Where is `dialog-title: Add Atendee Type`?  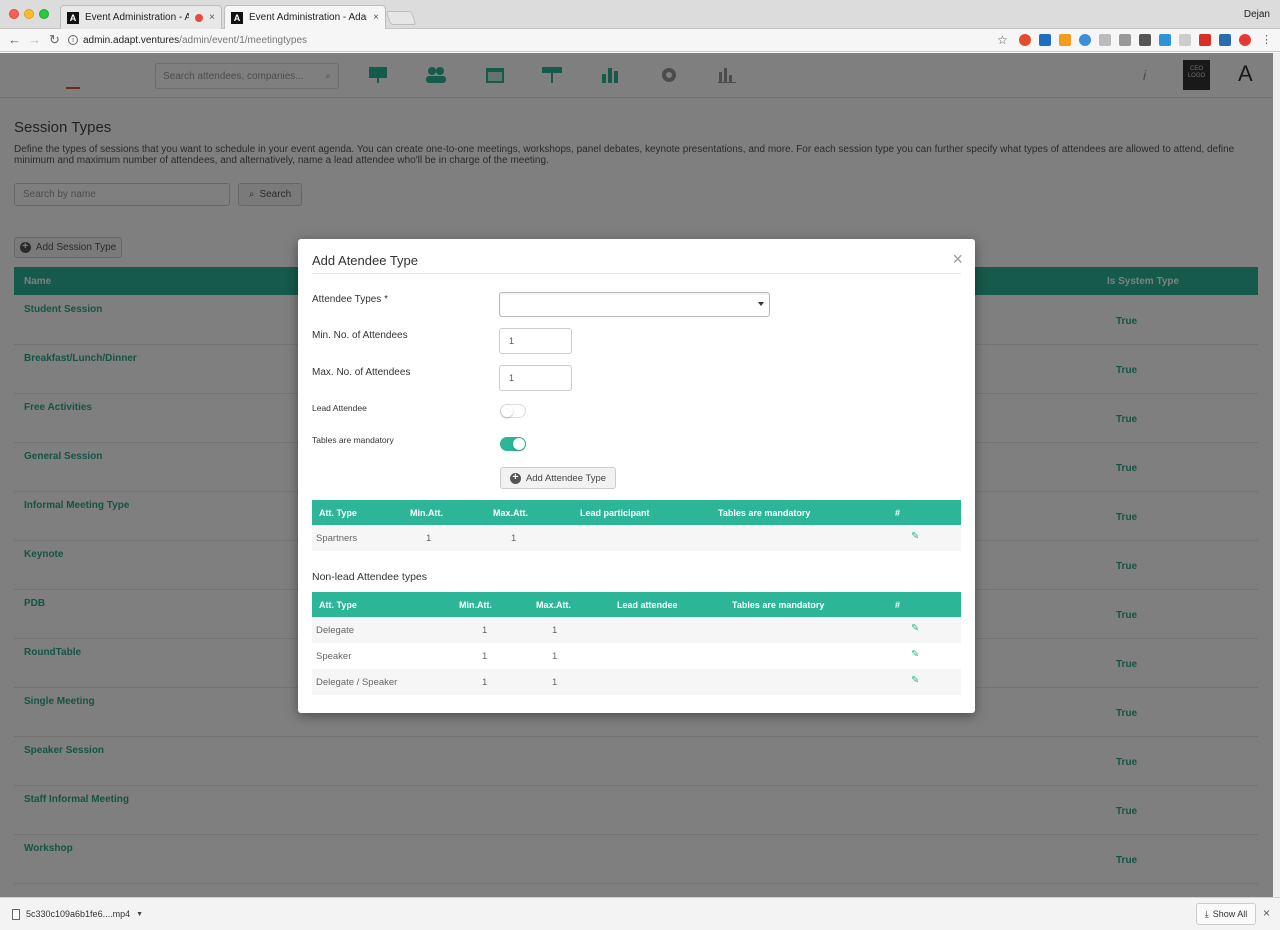 dialog-title: Add Atendee Type is located at coordinates (365, 260).